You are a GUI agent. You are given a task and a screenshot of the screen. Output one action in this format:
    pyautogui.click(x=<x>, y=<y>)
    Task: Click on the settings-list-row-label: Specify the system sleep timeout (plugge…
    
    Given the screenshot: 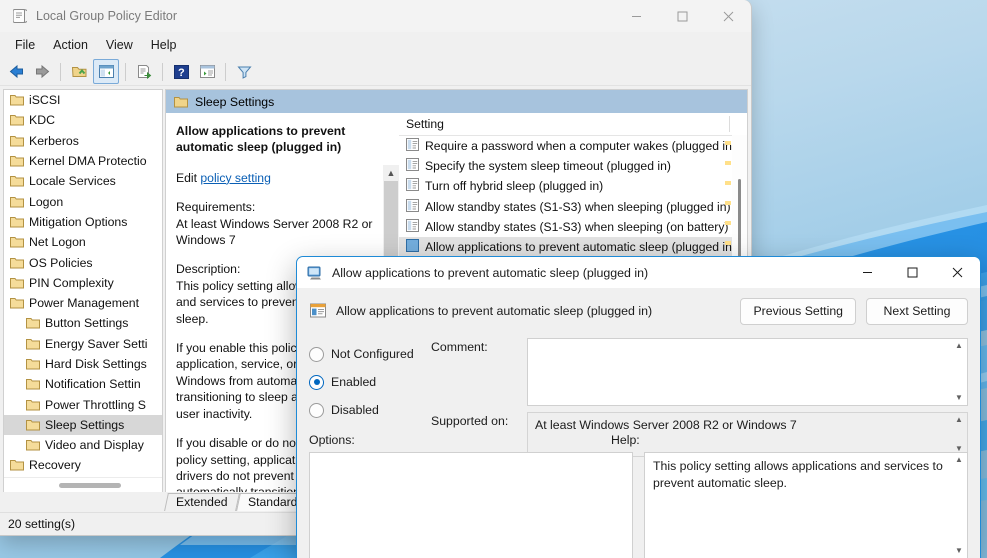 What is the action you would take?
    pyautogui.click(x=548, y=166)
    